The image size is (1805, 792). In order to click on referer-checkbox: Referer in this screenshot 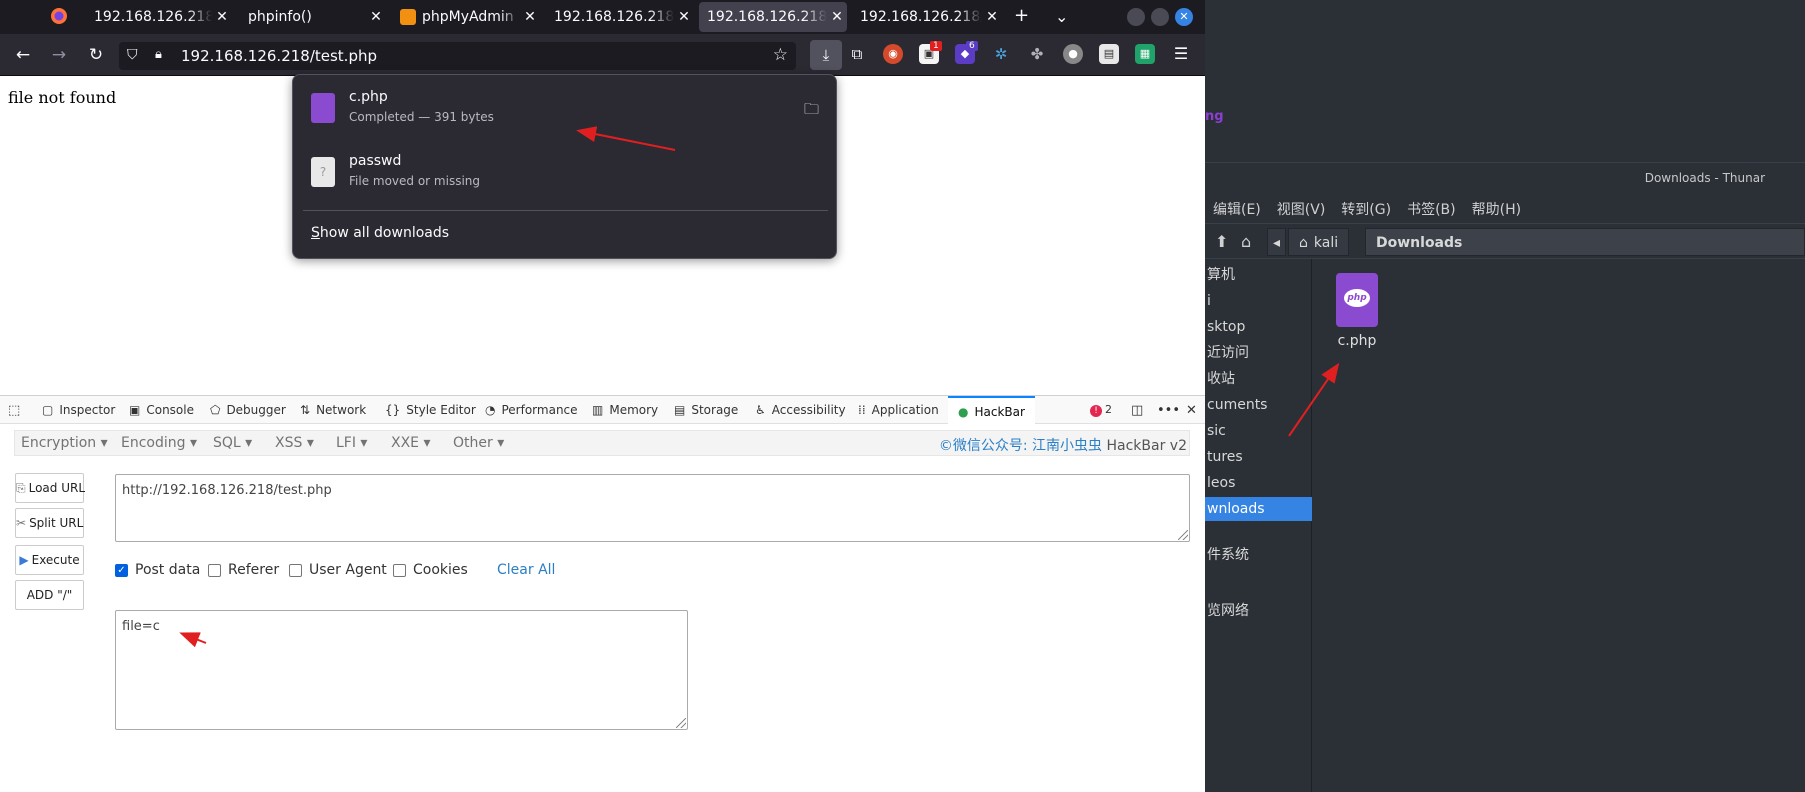, I will do `click(243, 570)`.